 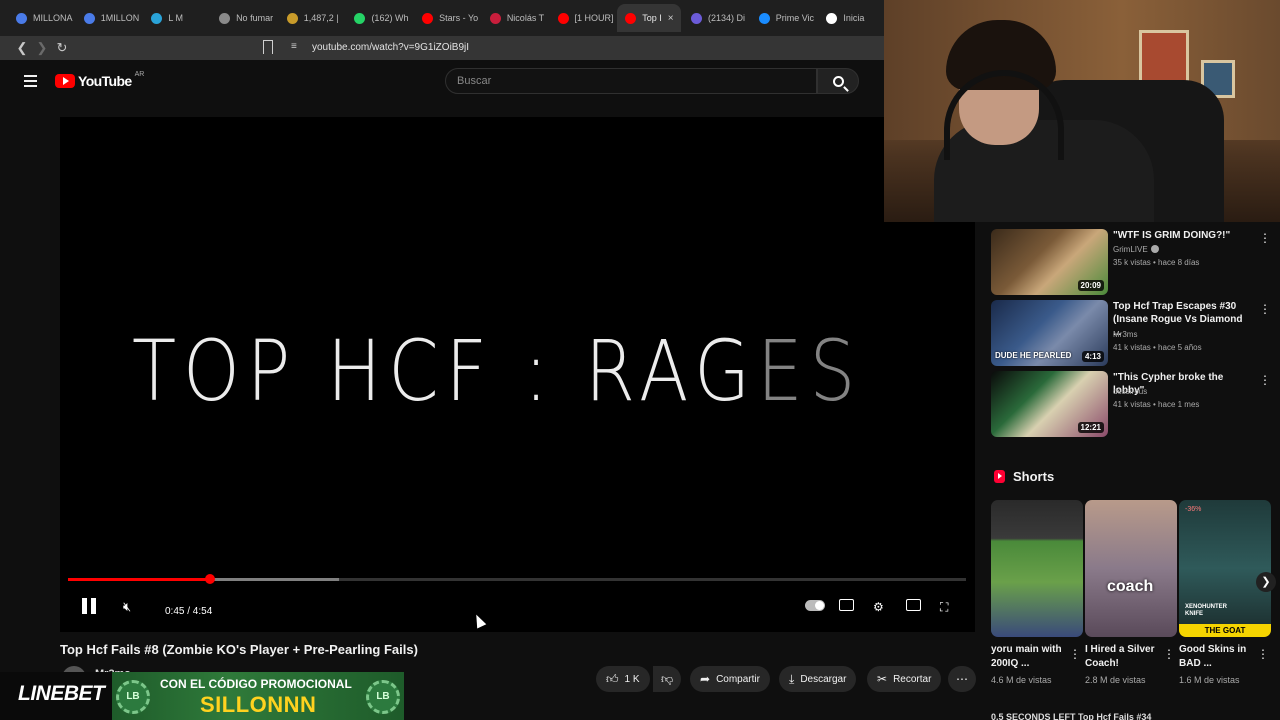 I want to click on subtitles-icon, so click(x=846, y=605).